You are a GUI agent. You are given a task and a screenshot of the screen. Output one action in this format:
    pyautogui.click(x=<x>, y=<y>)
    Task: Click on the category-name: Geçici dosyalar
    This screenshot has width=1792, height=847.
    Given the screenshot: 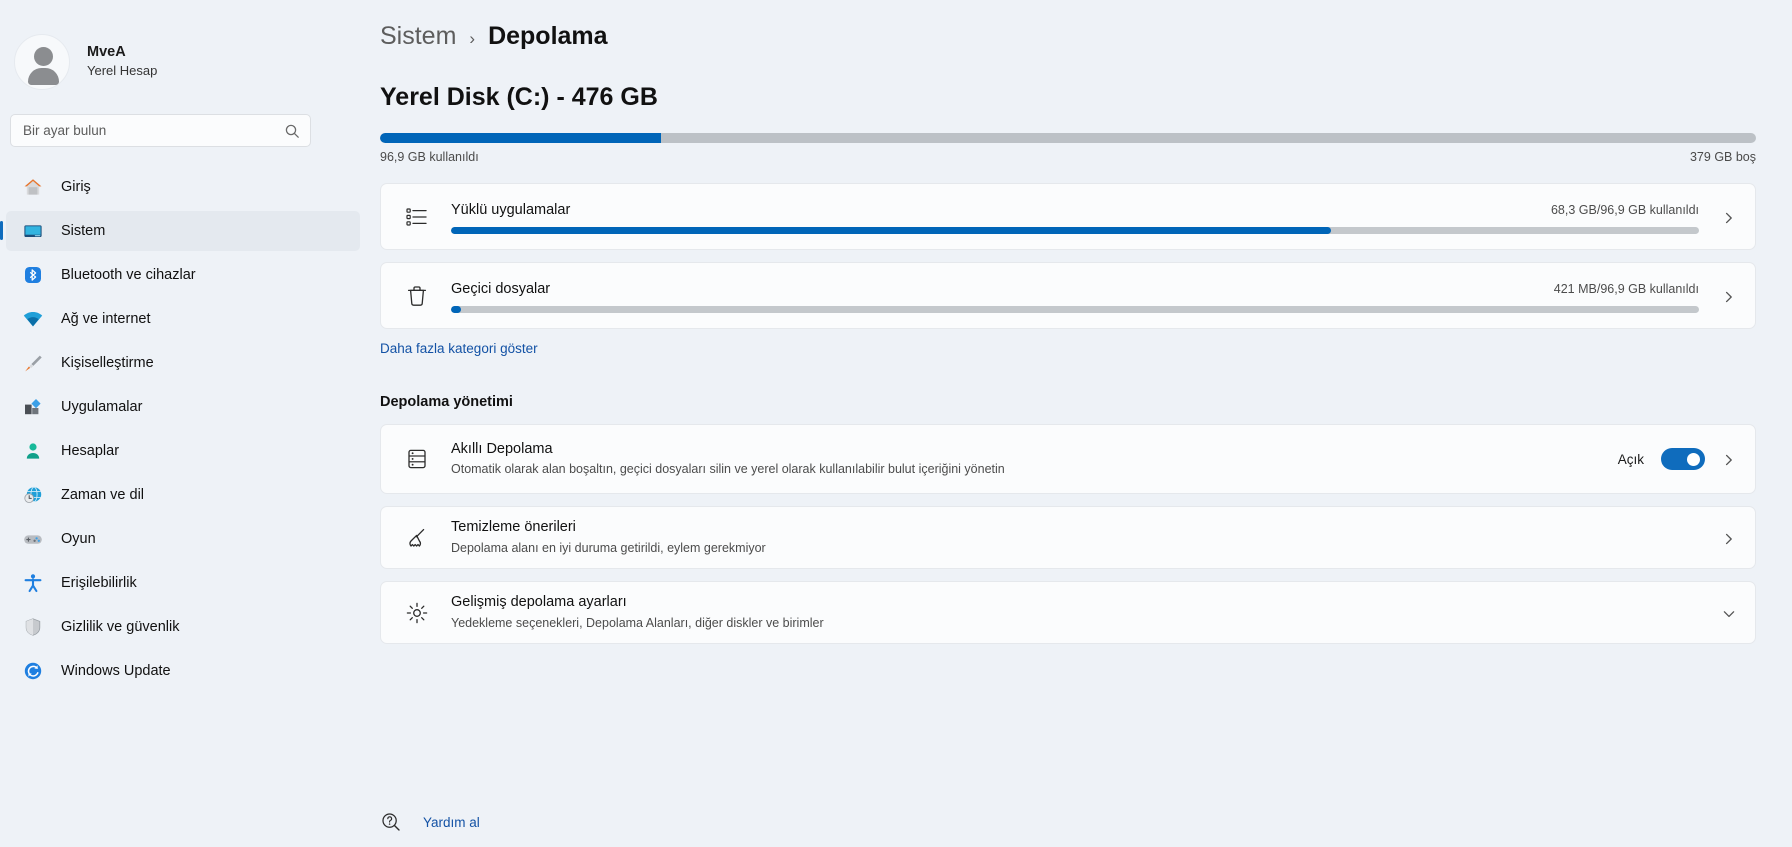 What is the action you would take?
    pyautogui.click(x=501, y=288)
    